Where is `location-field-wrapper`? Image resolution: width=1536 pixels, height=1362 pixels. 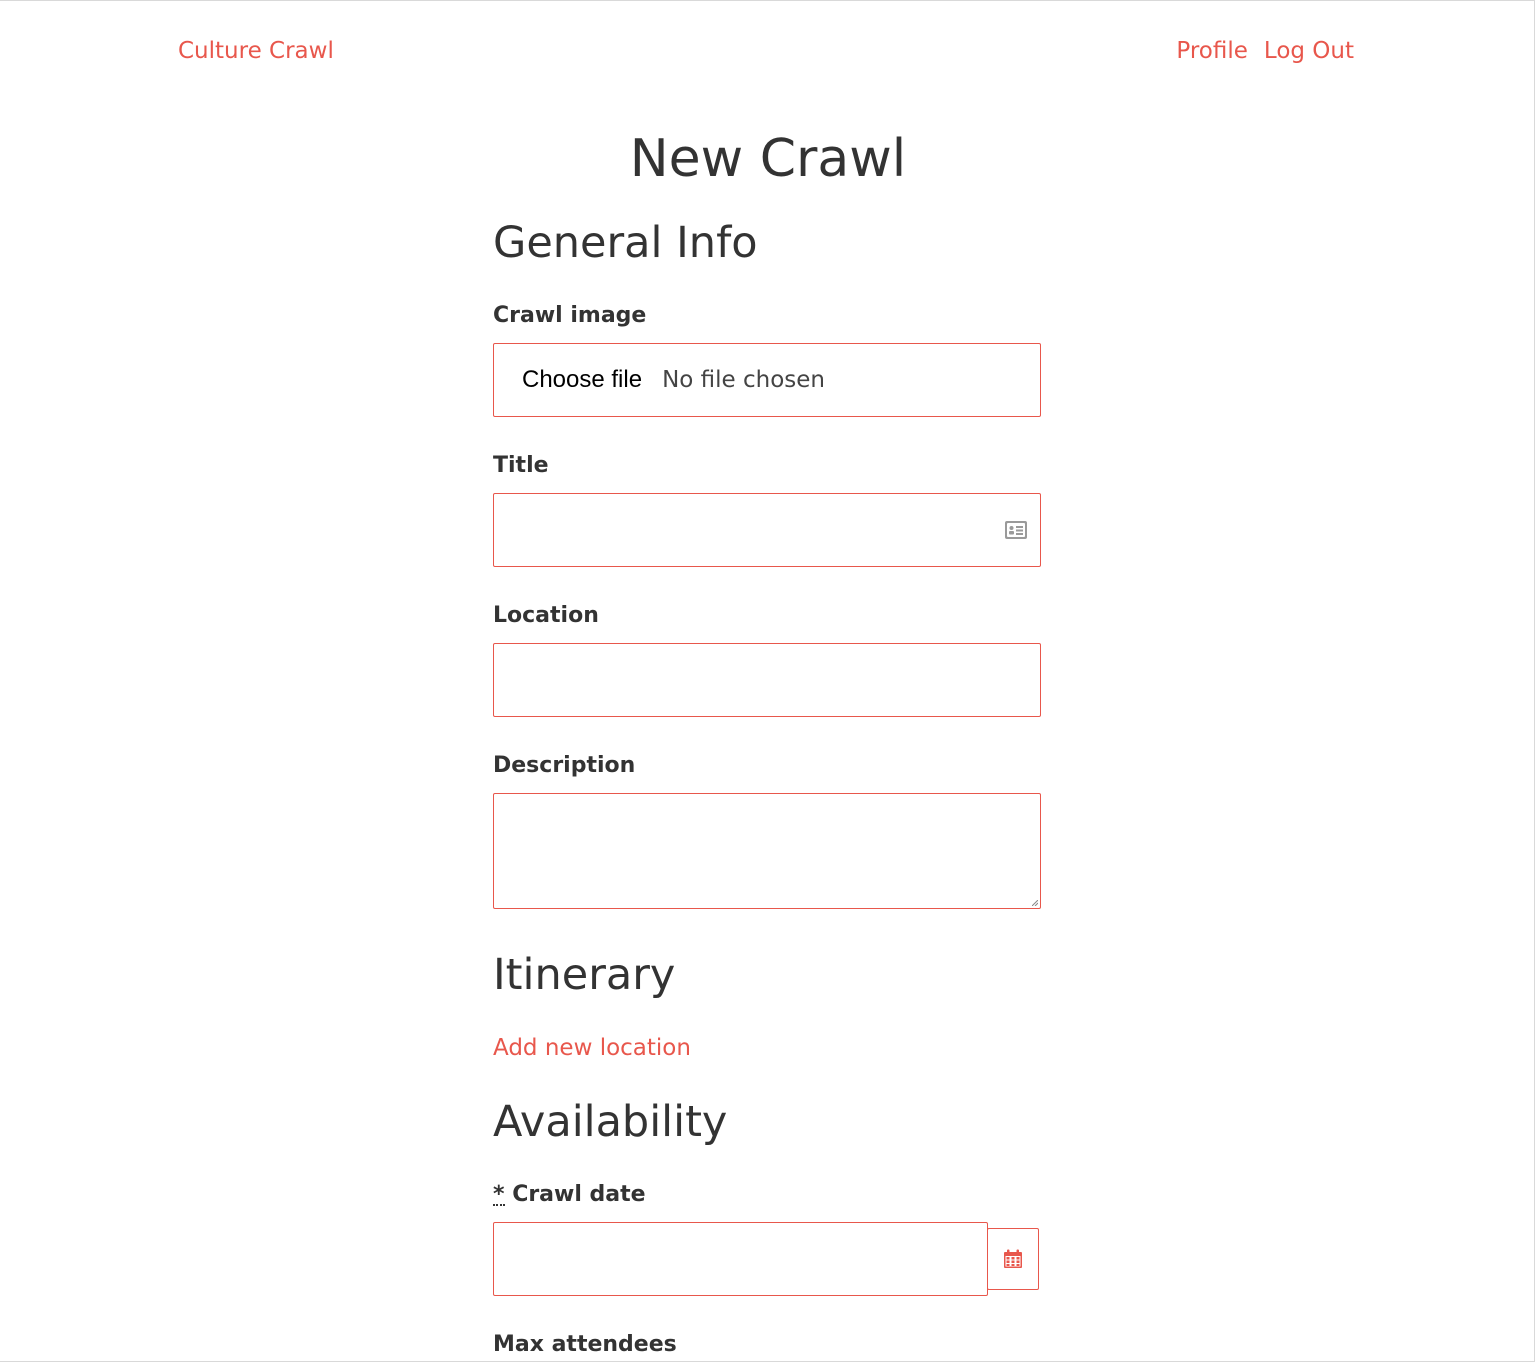
location-field-wrapper is located at coordinates (767, 680).